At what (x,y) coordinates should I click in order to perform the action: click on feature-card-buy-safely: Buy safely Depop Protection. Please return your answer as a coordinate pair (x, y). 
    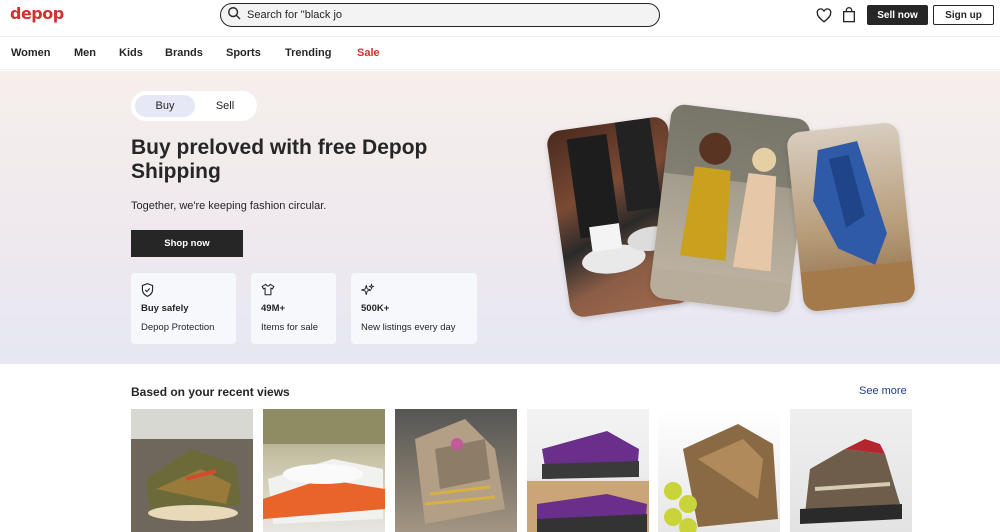
    Looking at the image, I should click on (183, 308).